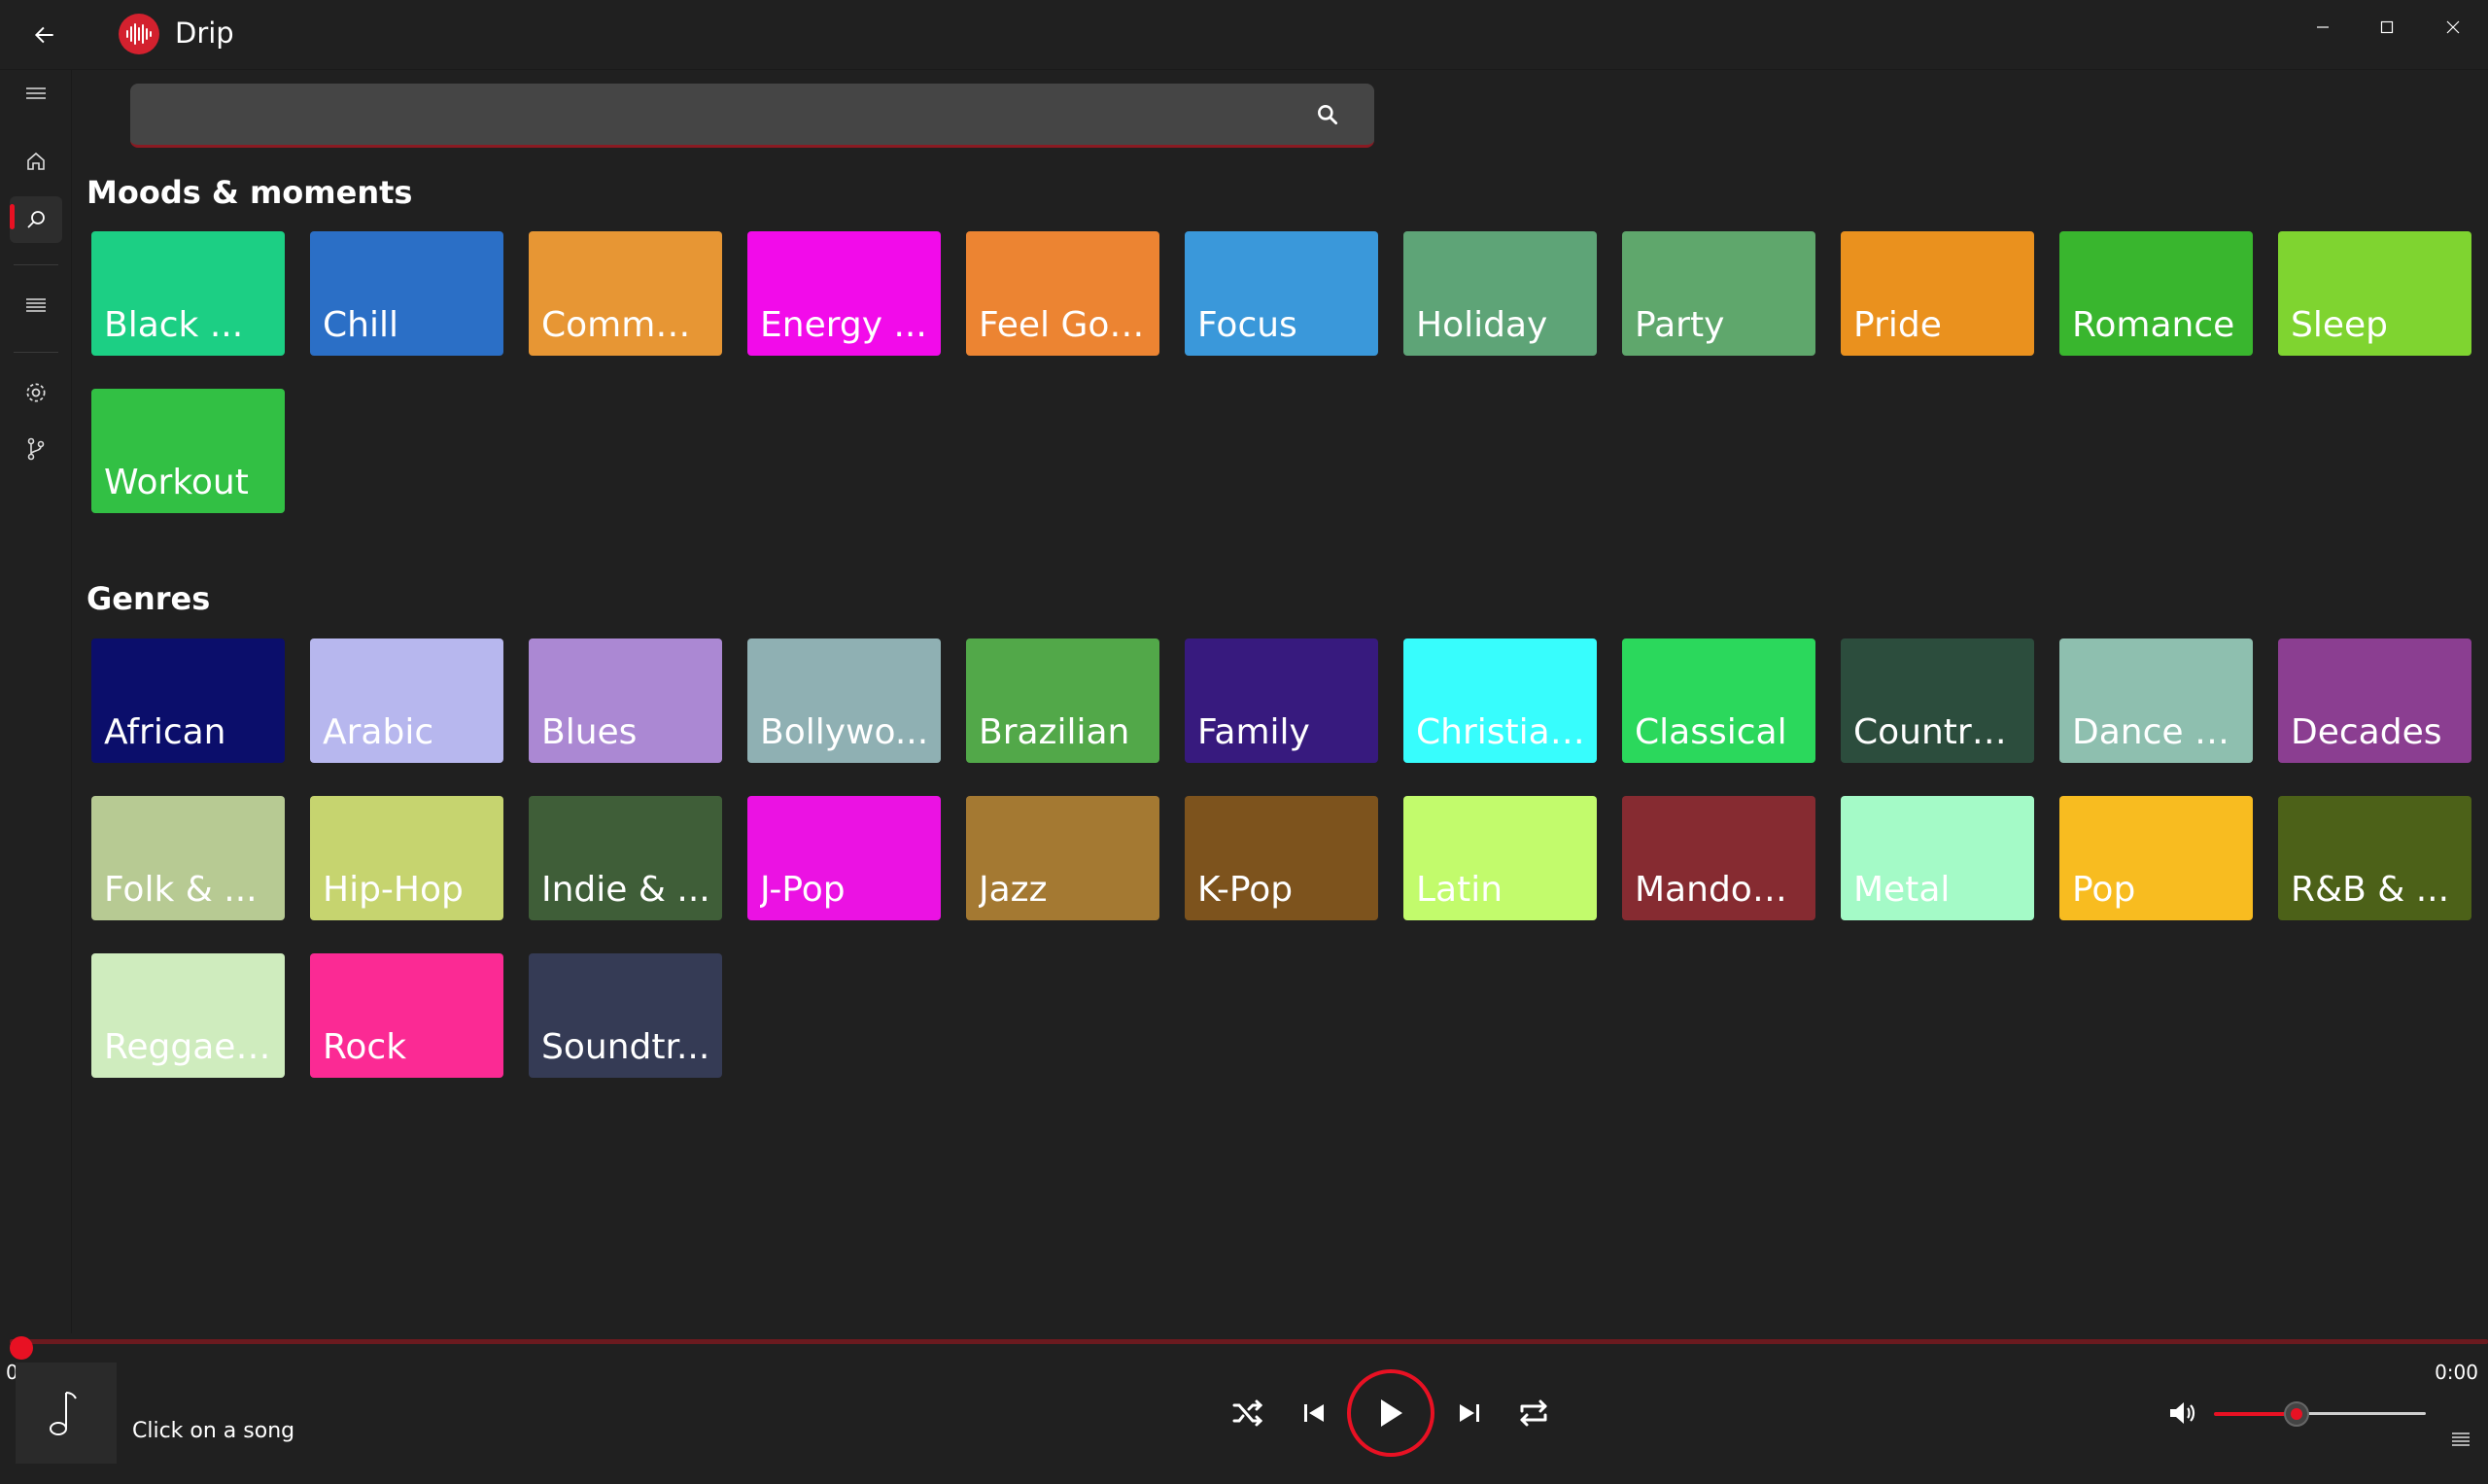 The image size is (2488, 1484). What do you see at coordinates (188, 700) in the screenshot?
I see `genre-tile: African` at bounding box center [188, 700].